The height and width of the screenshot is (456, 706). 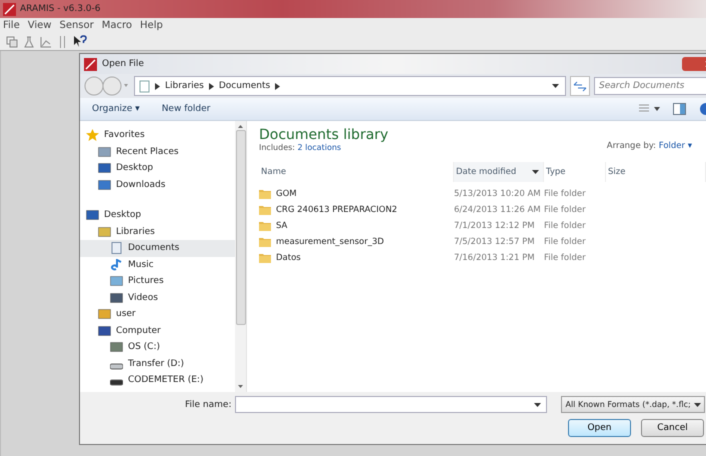 I want to click on column-header: Size, so click(x=656, y=172).